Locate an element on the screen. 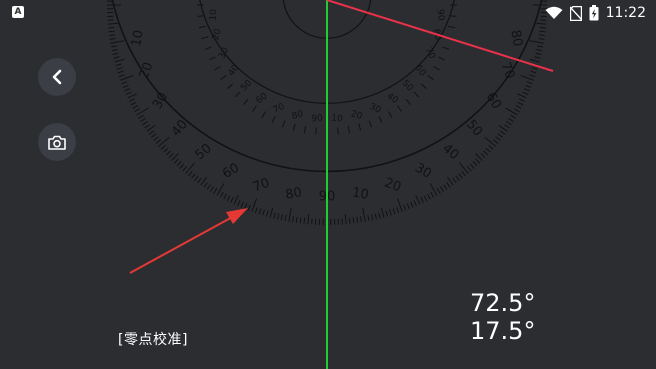  camera-icon is located at coordinates (57, 142).